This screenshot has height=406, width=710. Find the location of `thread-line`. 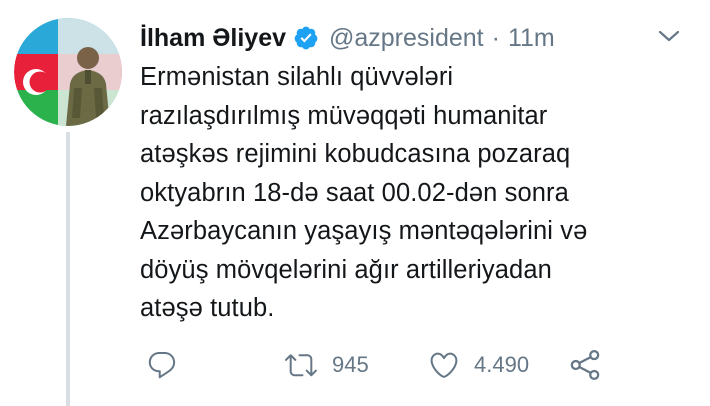

thread-line is located at coordinates (68, 269).